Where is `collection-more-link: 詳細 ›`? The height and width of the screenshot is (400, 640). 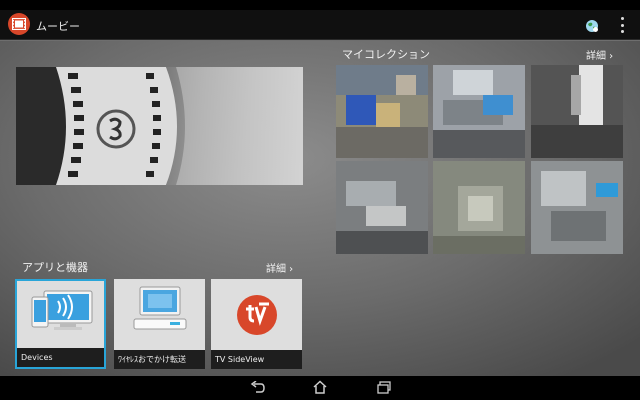
collection-more-link: 詳細 › is located at coordinates (599, 54).